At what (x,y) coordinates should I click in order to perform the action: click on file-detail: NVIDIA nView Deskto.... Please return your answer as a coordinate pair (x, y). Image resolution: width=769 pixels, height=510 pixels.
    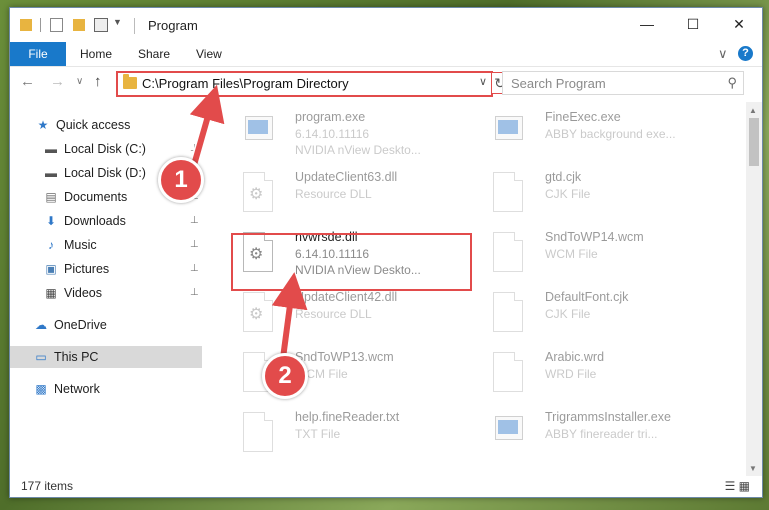
    Looking at the image, I should click on (358, 150).